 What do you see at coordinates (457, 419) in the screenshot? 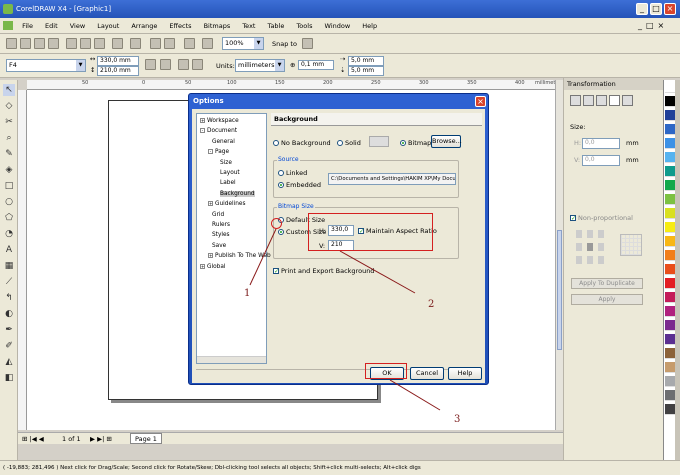
I see `annotation-label-3: 3` at bounding box center [457, 419].